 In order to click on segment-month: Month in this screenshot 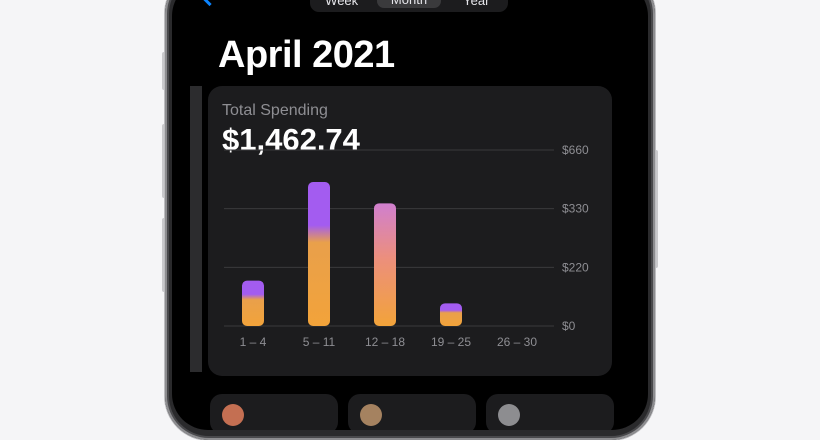, I will do `click(409, 4)`.